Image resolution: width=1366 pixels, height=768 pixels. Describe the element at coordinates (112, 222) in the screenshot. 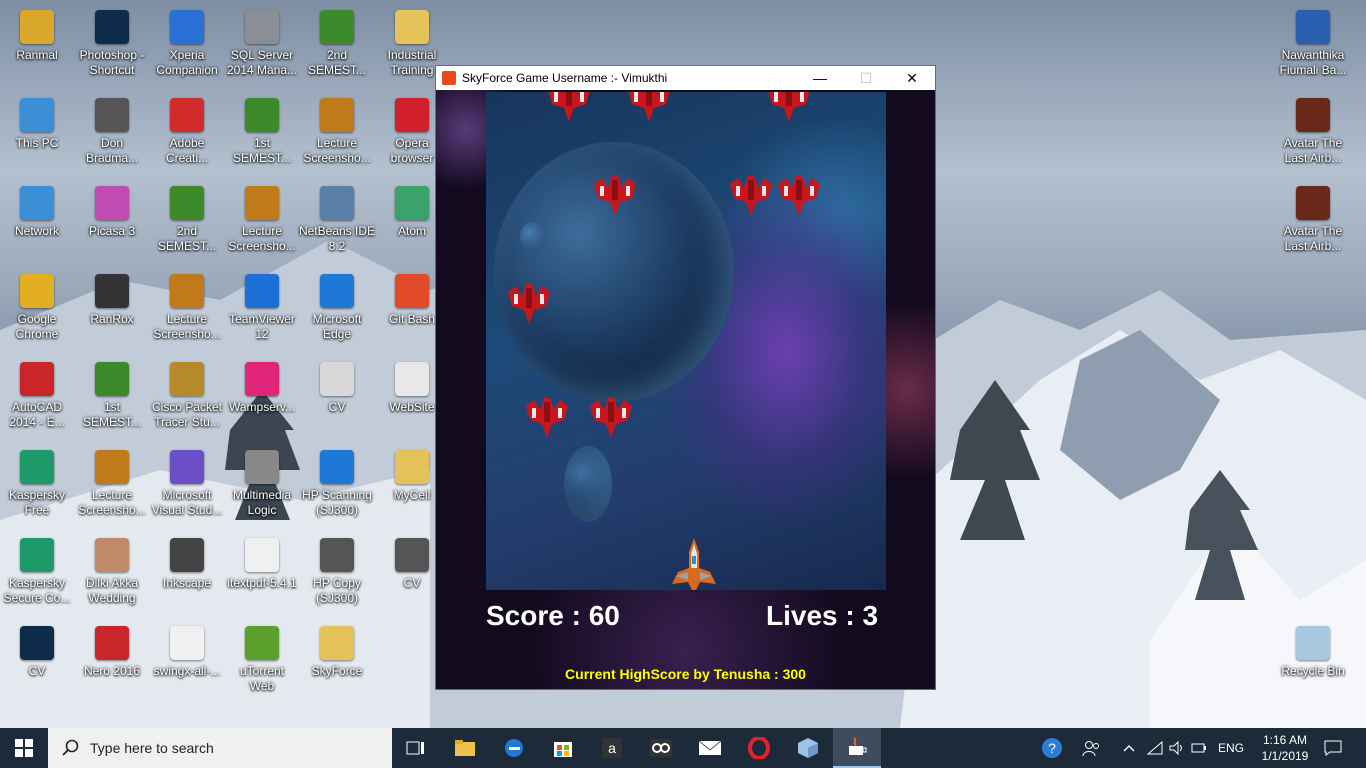

I see `desktop-icon-picasa-3: Picasa 3` at that location.